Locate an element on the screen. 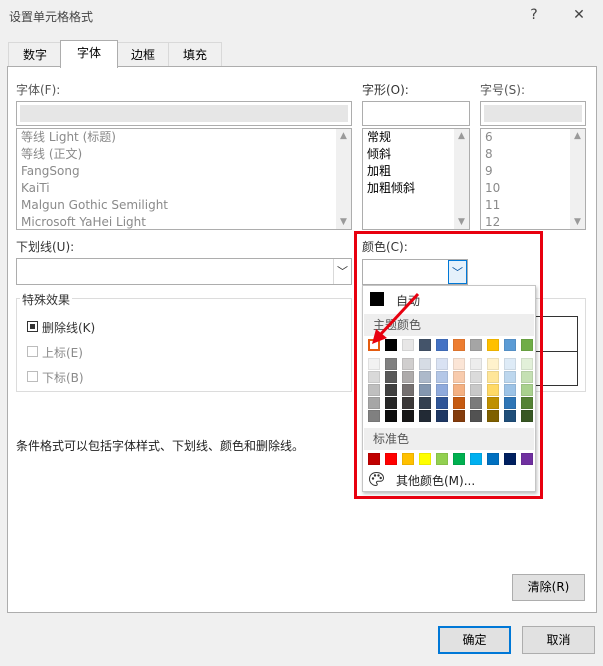  underline-select: ﹀ is located at coordinates (184, 271).